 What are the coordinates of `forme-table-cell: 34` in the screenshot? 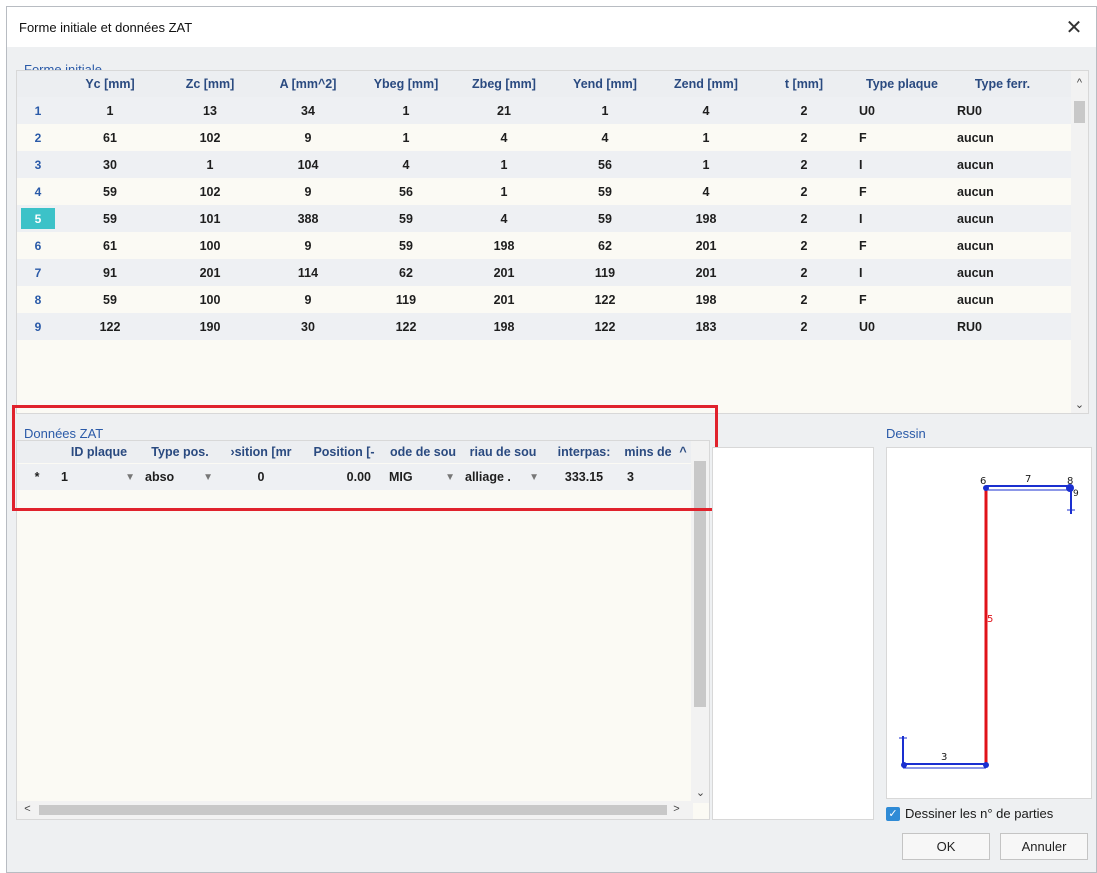 It's located at (308, 110).